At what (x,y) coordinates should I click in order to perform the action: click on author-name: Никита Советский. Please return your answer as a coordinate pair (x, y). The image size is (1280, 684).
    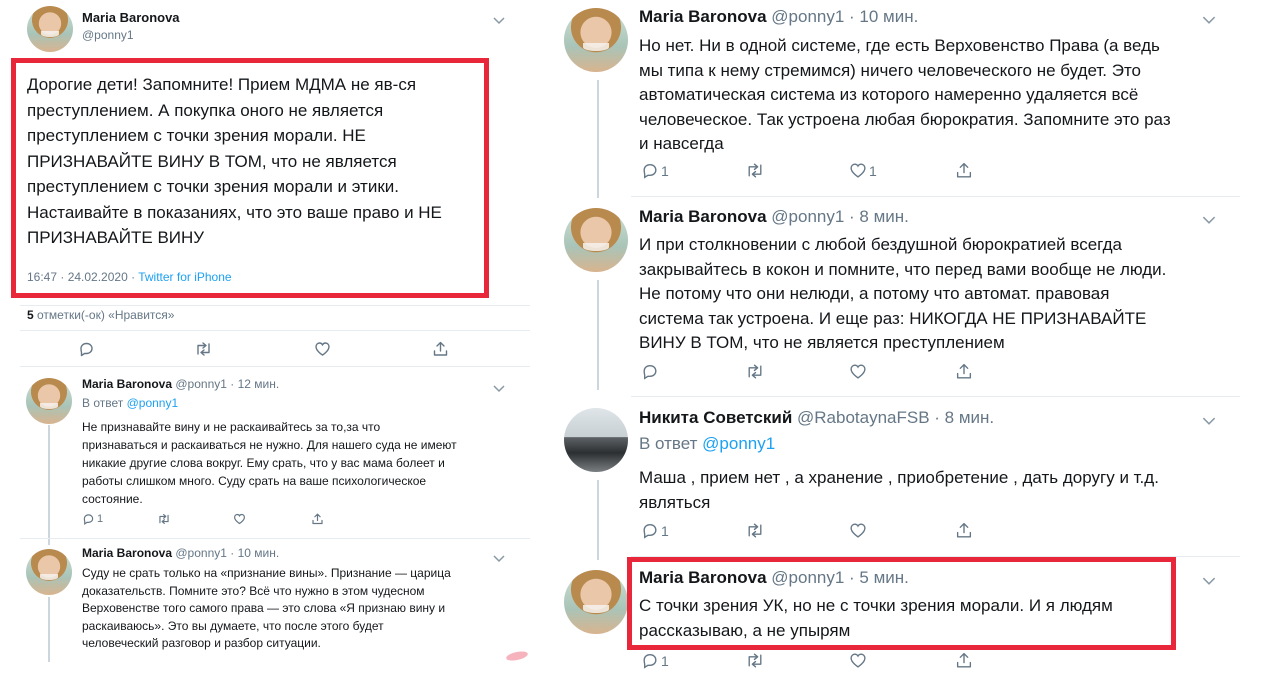
    Looking at the image, I should click on (715, 417).